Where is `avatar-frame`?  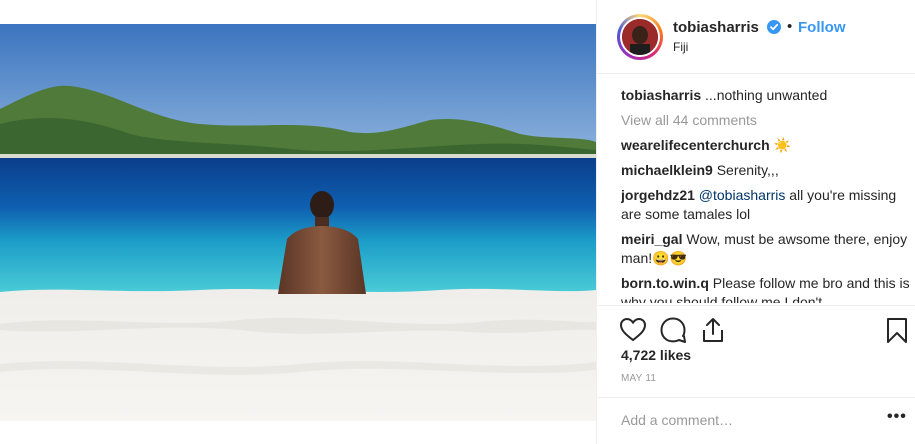
avatar-frame is located at coordinates (640, 37).